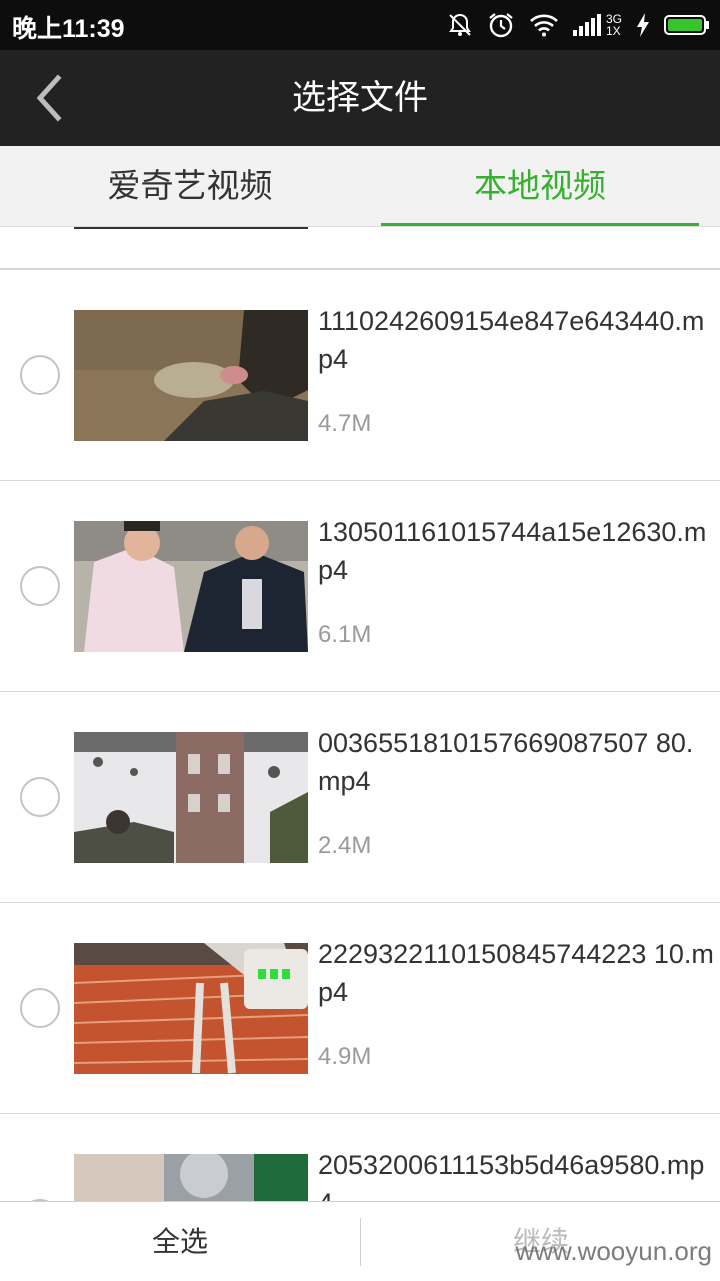  I want to click on active-tab-indicator, so click(540, 224).